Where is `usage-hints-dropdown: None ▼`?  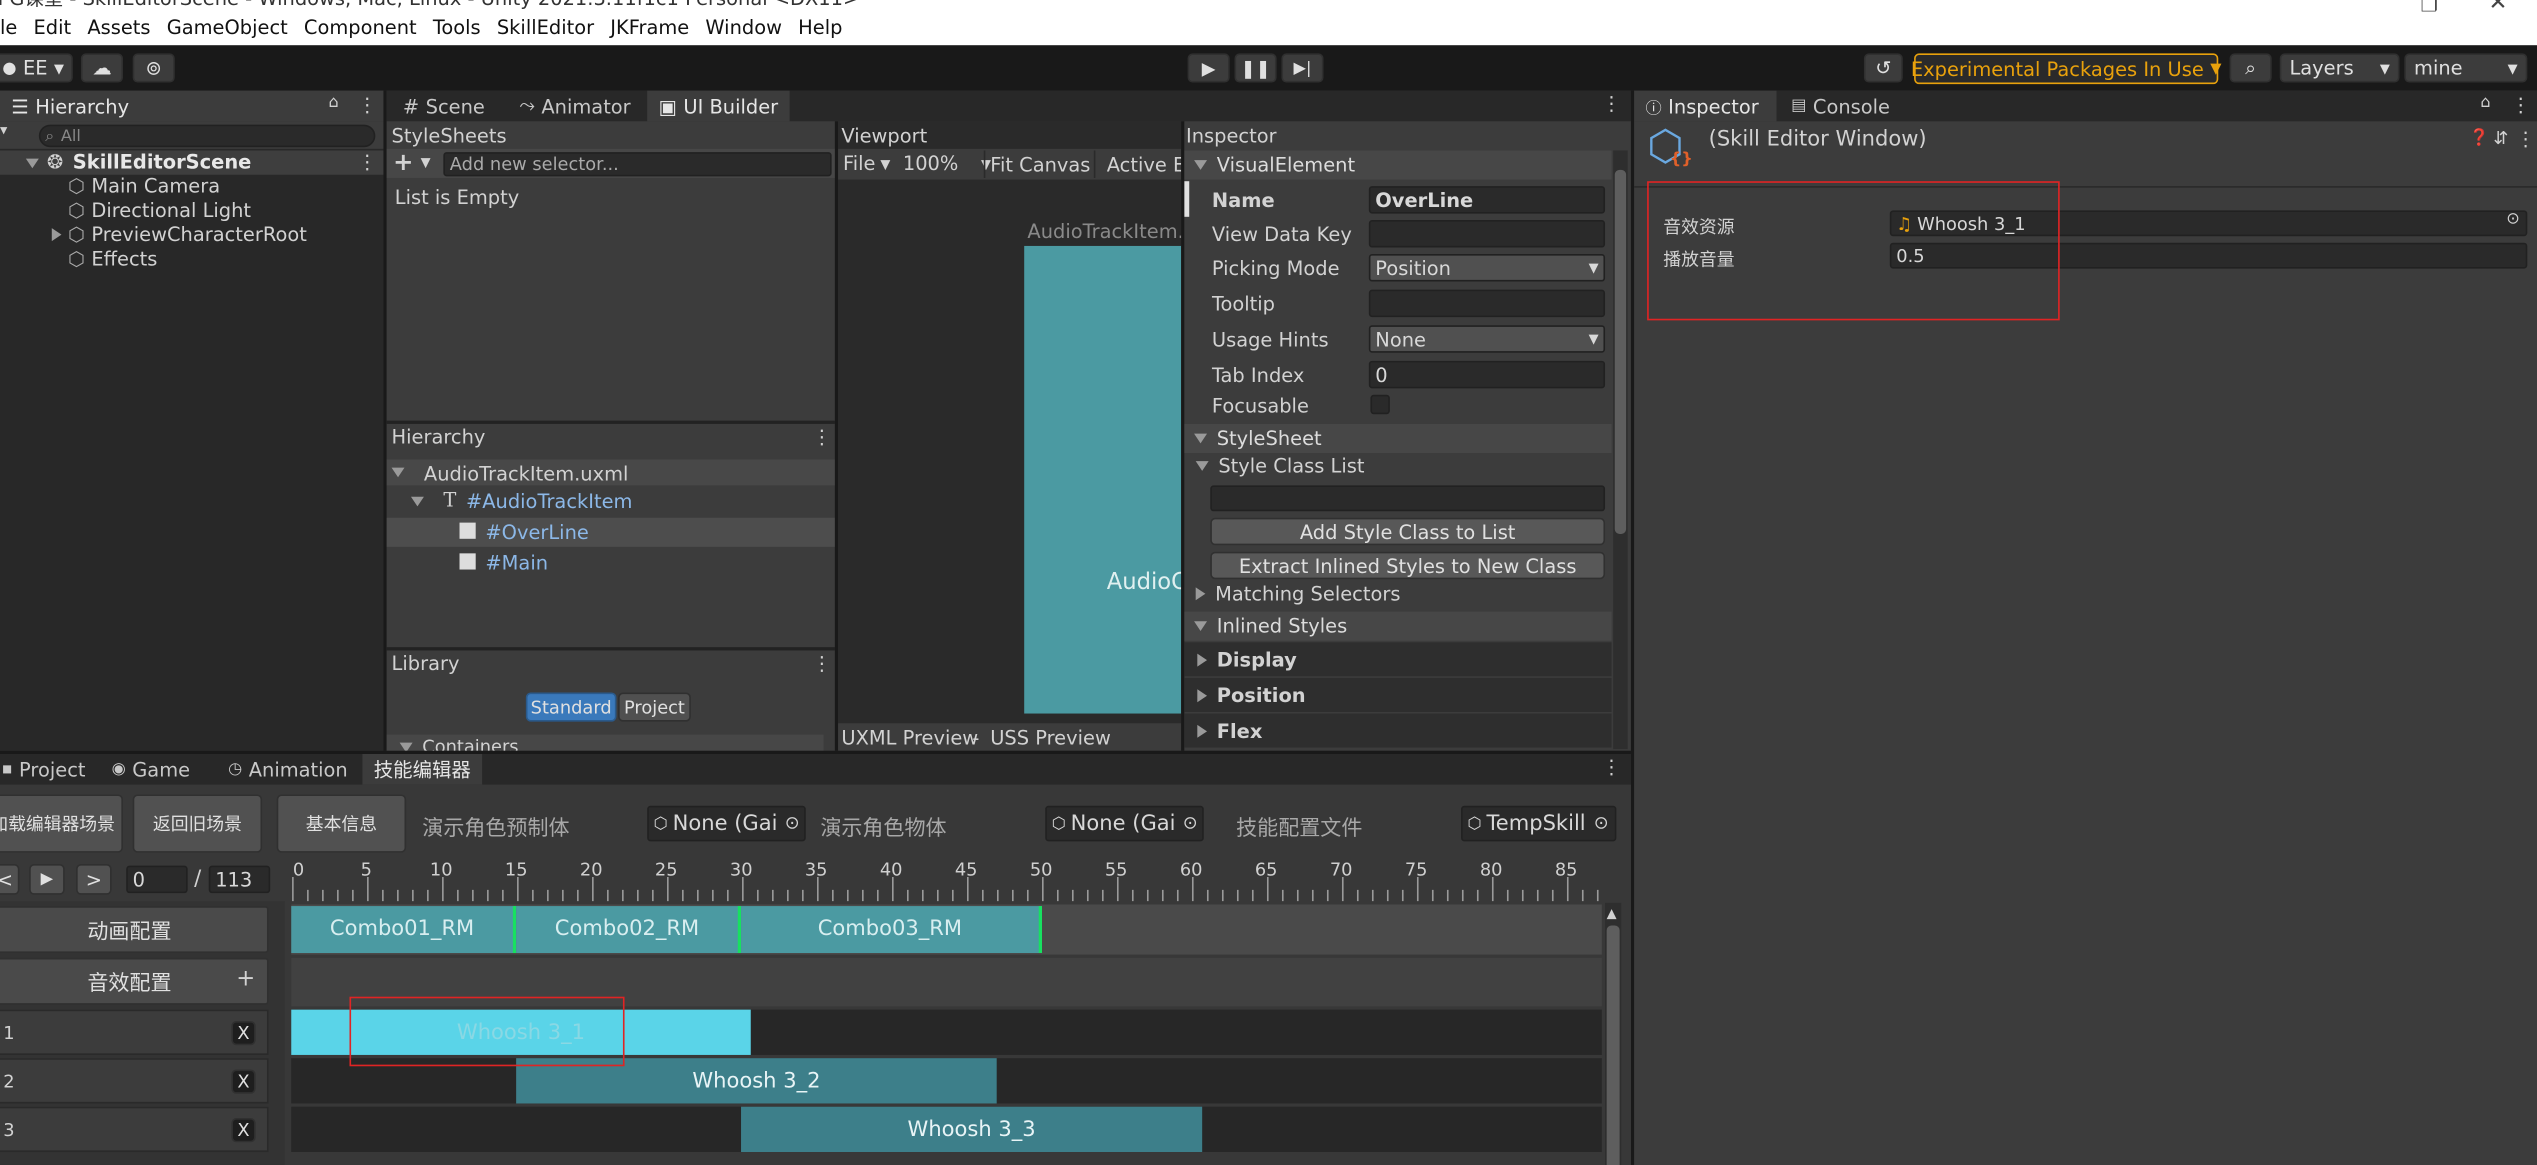 usage-hints-dropdown: None ▼ is located at coordinates (1487, 339).